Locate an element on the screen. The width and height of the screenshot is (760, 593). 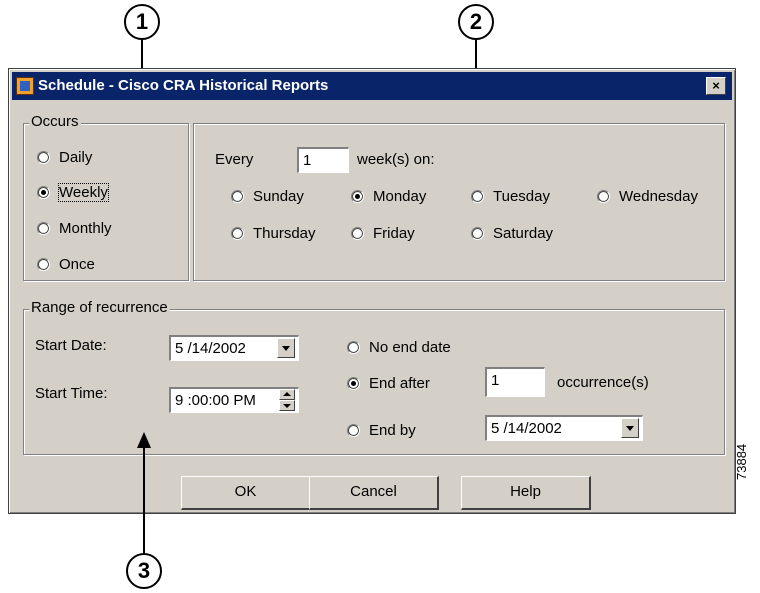
end-after-input: 1 is located at coordinates (515, 382).